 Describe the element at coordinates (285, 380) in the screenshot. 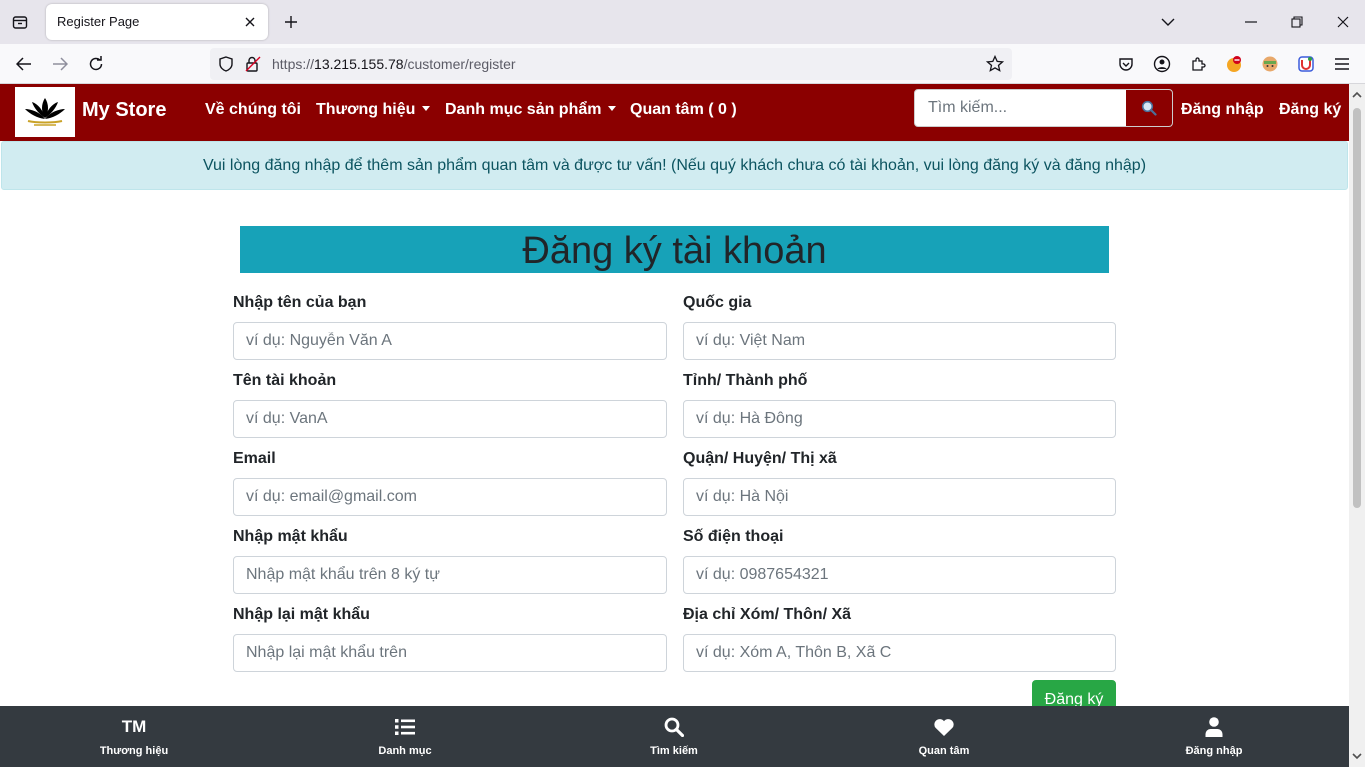

I see `username-label: Tên tài khoản` at that location.